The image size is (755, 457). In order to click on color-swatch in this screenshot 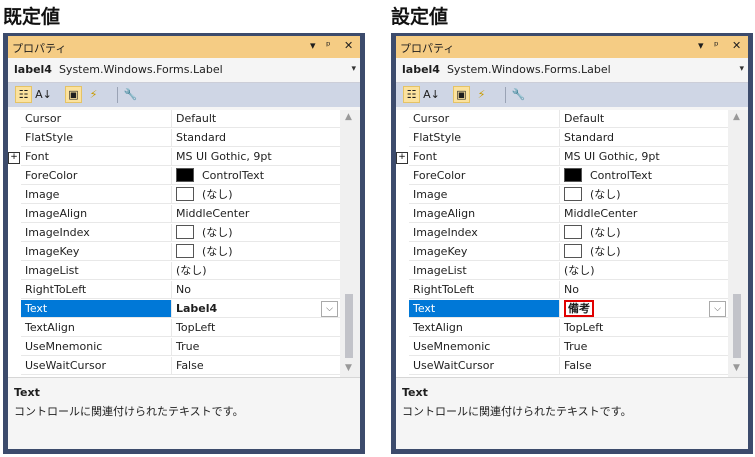, I will do `click(573, 175)`.